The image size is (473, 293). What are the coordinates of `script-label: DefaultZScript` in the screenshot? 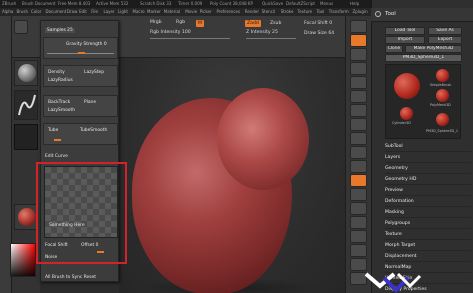 It's located at (300, 3).